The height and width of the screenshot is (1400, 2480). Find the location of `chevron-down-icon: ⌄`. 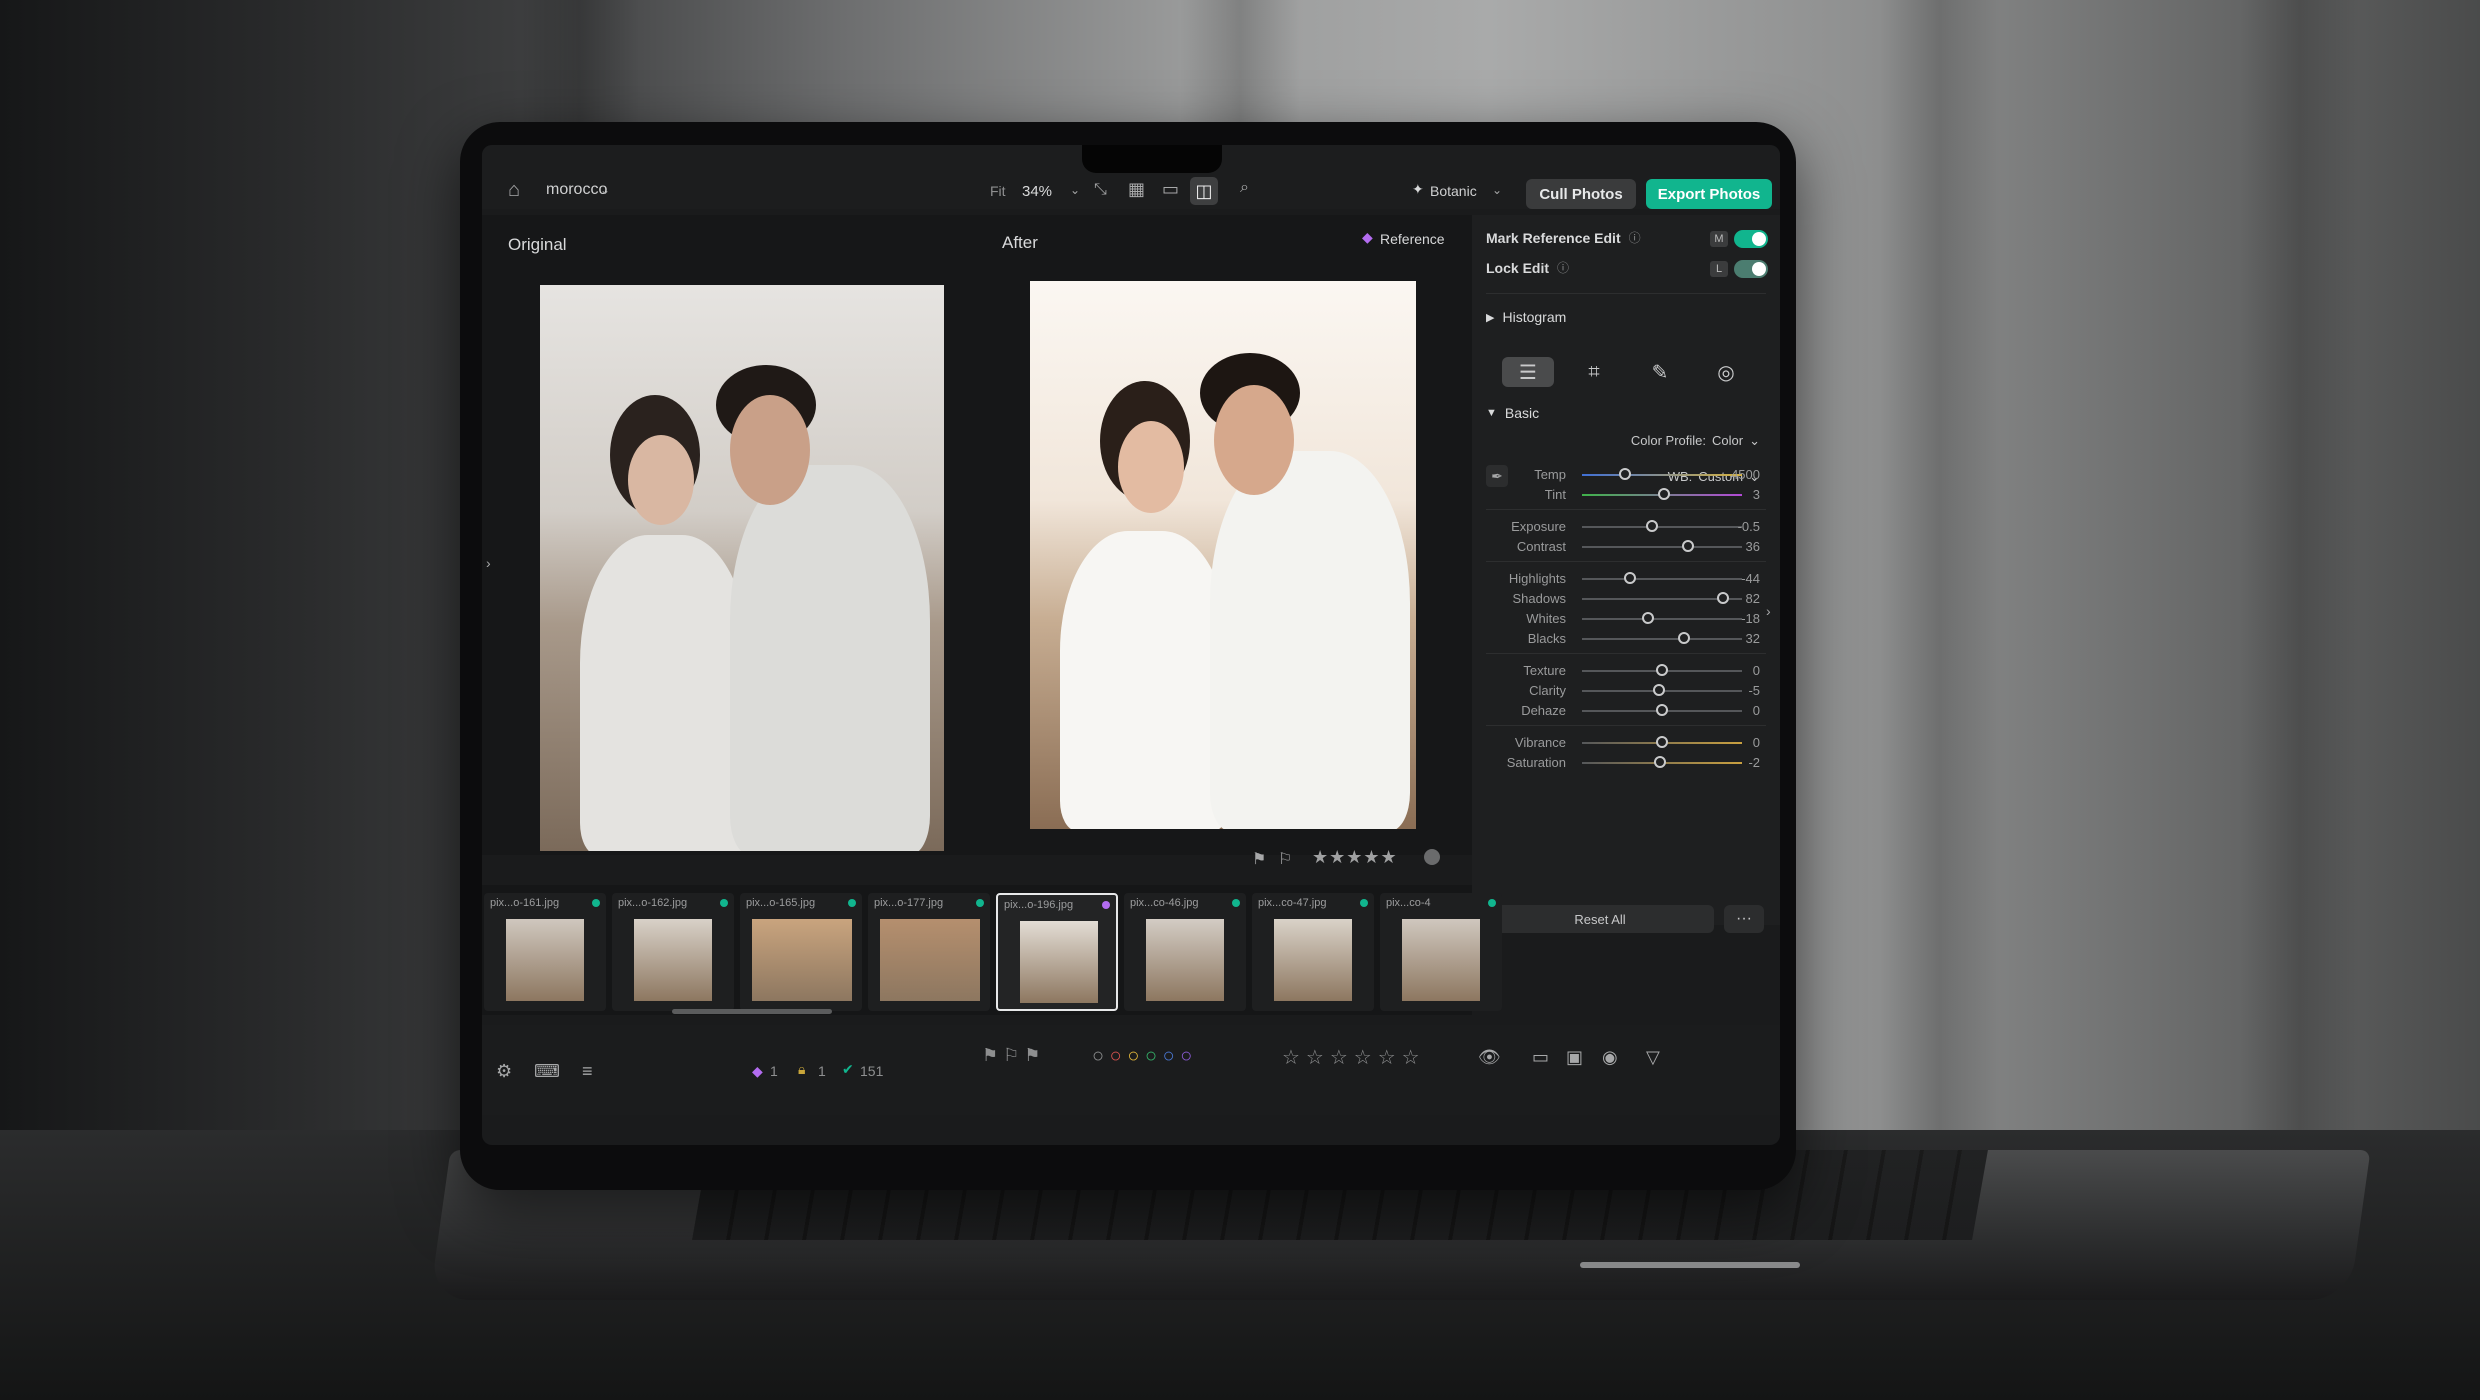

chevron-down-icon: ⌄ is located at coordinates (605, 190).